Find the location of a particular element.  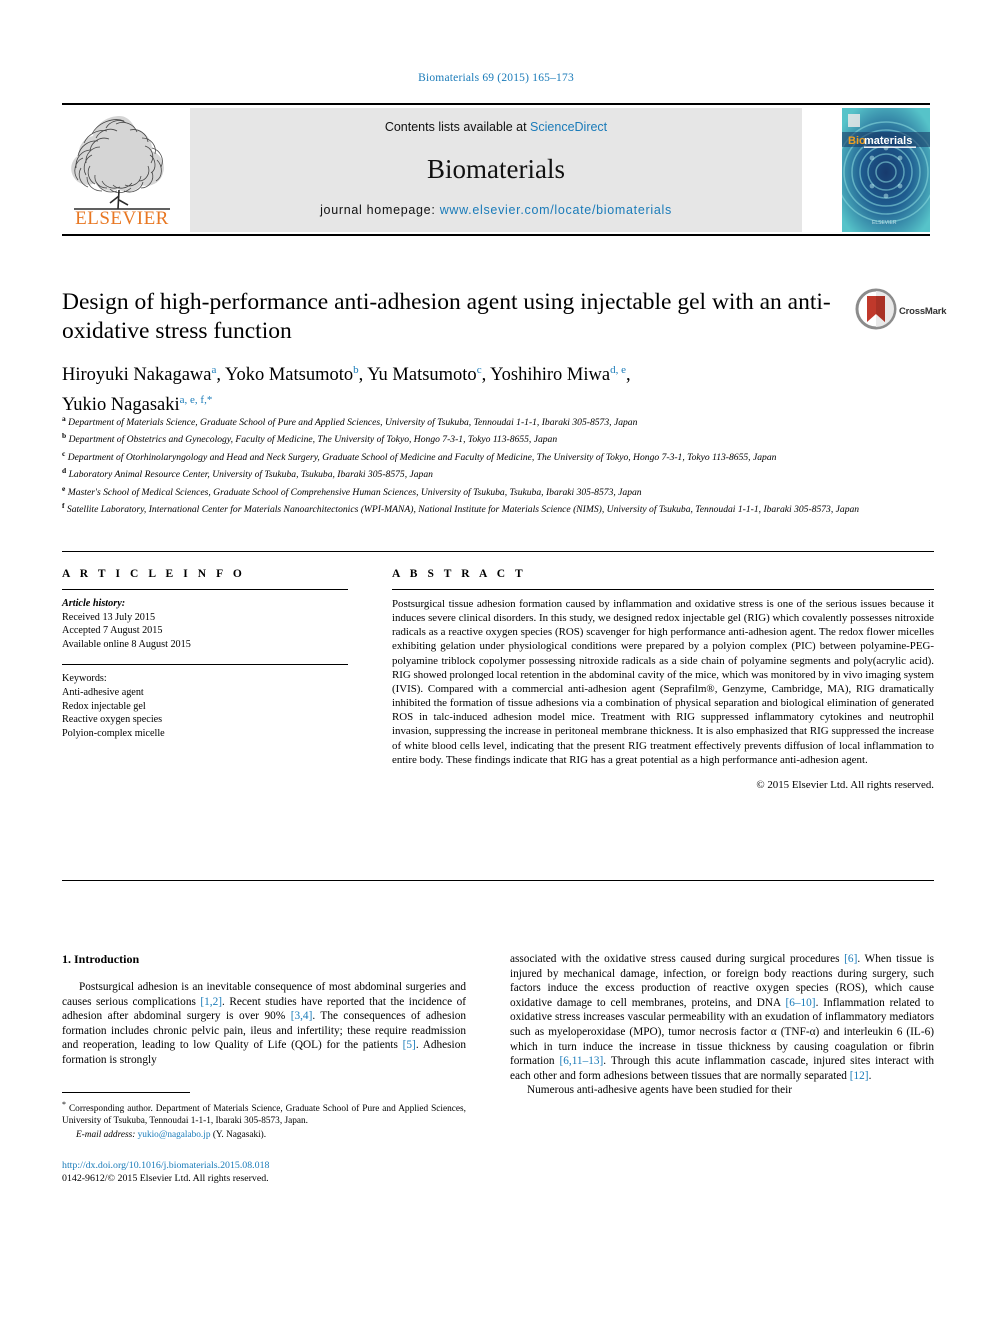

article-info-heading: A R T I C L E I N F O is located at coordinates (154, 574).